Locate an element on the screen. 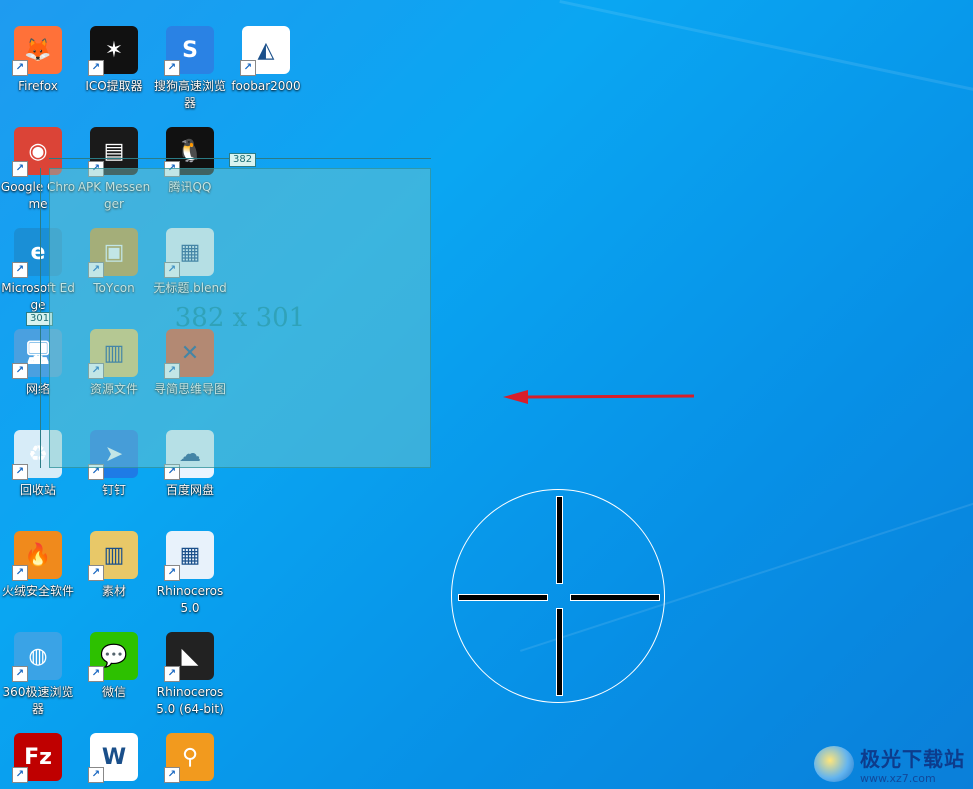  desktop-icon-label: 搜狗高速浏览器 is located at coordinates (189, 94).